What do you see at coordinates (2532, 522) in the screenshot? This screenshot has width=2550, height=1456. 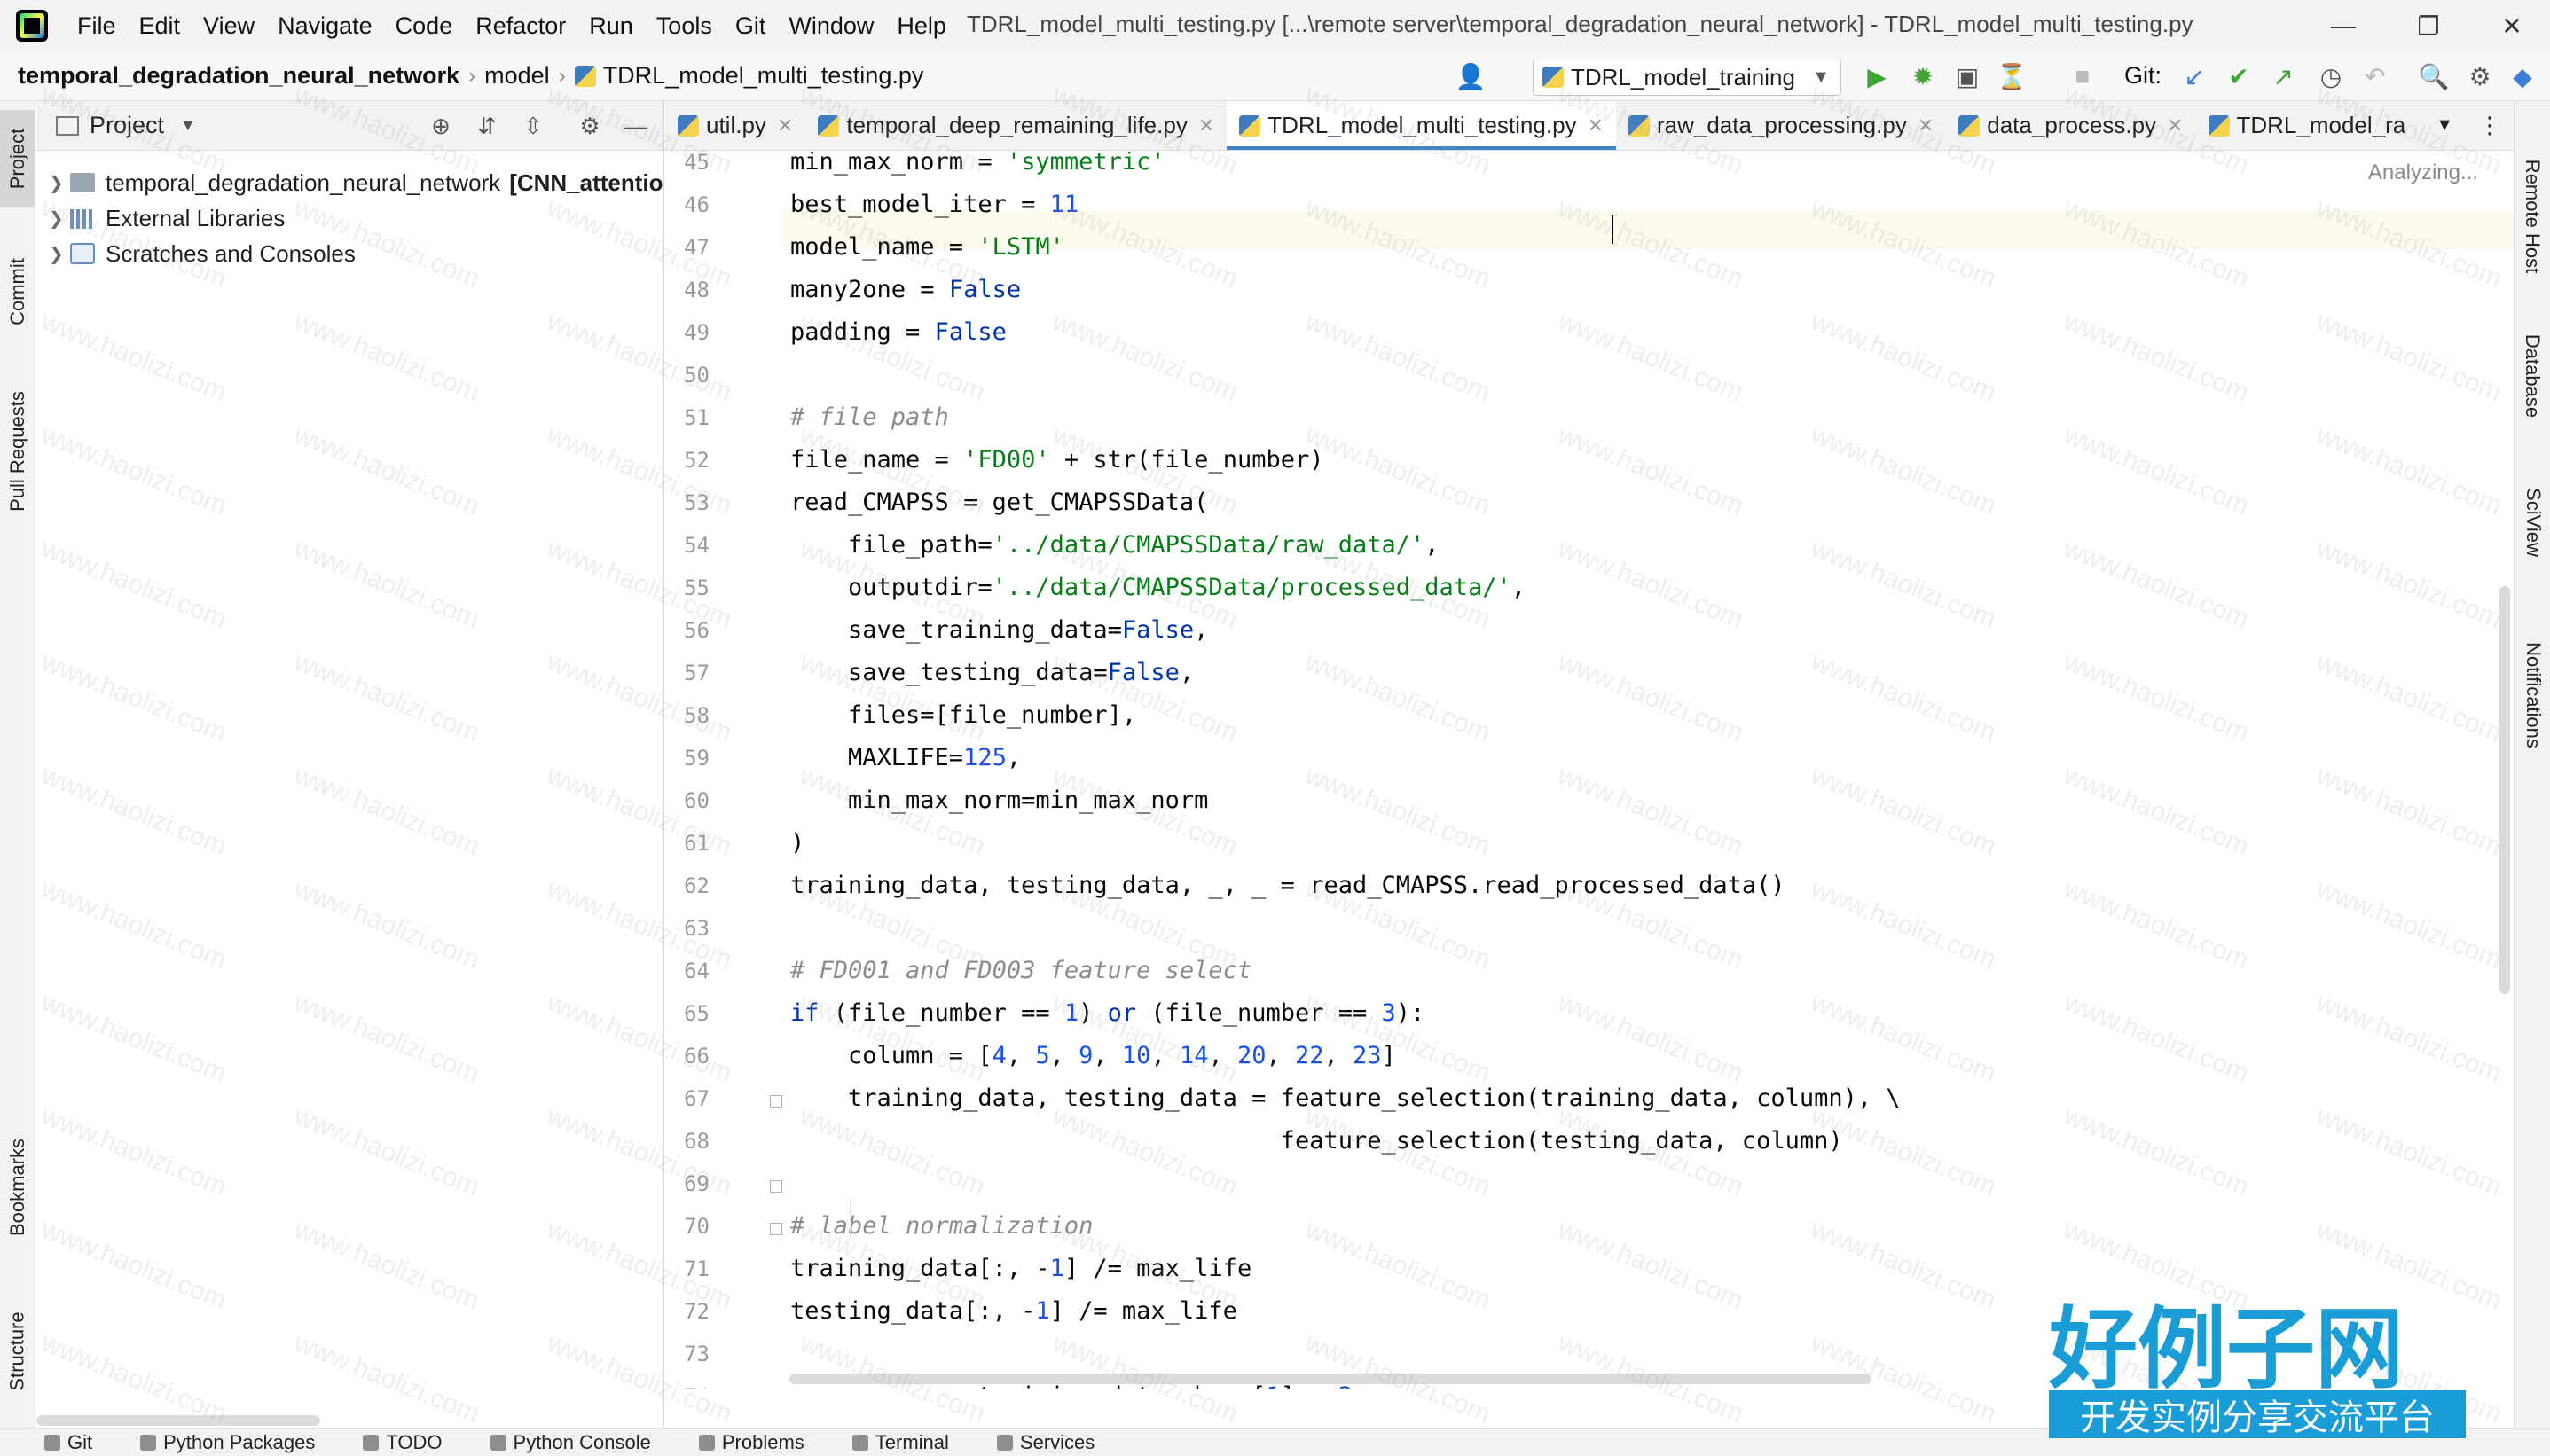 I see `tool-tab-sciview: SciView` at bounding box center [2532, 522].